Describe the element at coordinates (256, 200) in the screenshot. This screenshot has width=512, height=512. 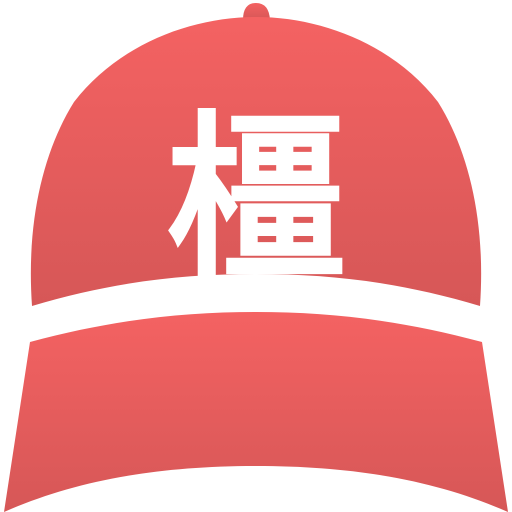
I see `cap-label-glyph: 橿` at that location.